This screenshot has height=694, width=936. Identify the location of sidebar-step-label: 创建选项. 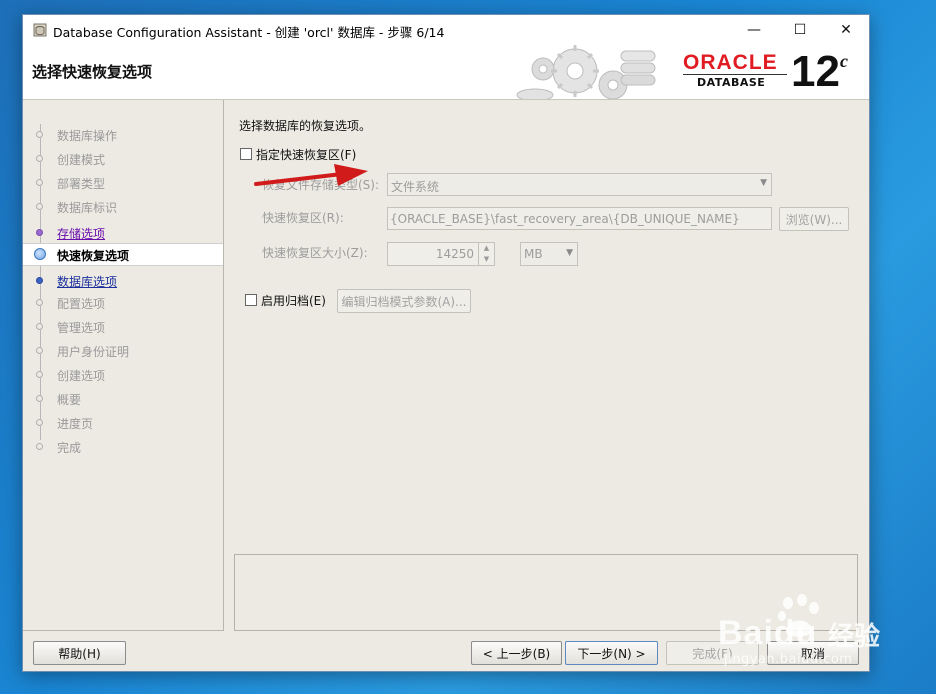
(81, 376).